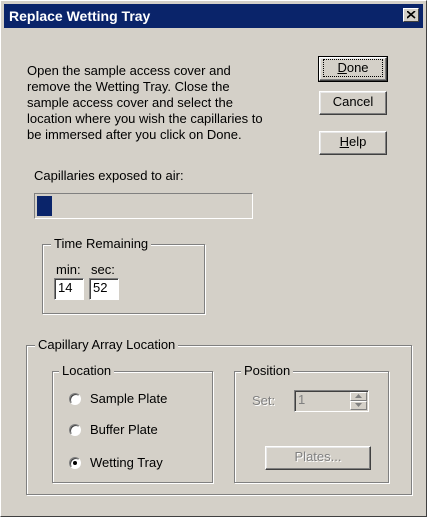 This screenshot has height=517, width=427. Describe the element at coordinates (87, 370) in the screenshot. I see `location-legend: Location` at that location.